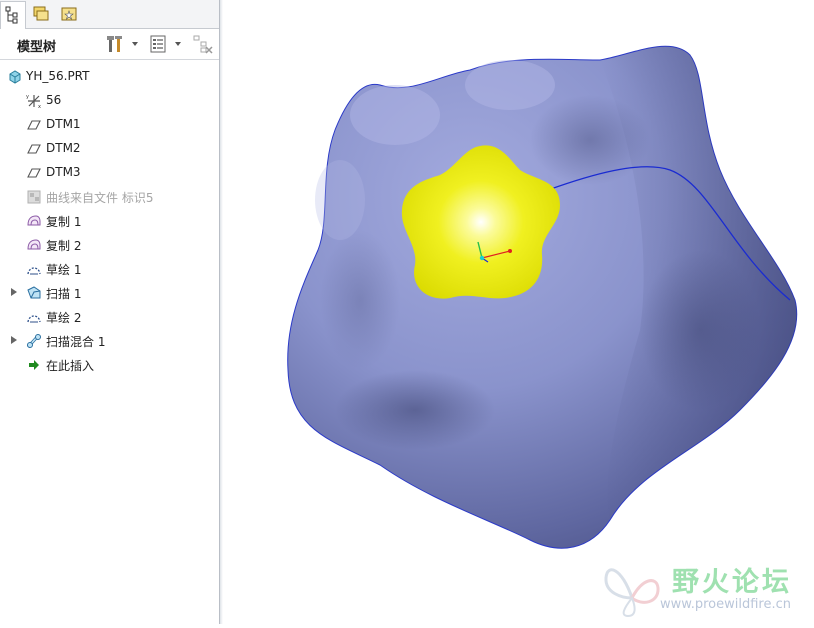 The height and width of the screenshot is (628, 814). What do you see at coordinates (54, 100) in the screenshot?
I see `tree-item-label: 56` at bounding box center [54, 100].